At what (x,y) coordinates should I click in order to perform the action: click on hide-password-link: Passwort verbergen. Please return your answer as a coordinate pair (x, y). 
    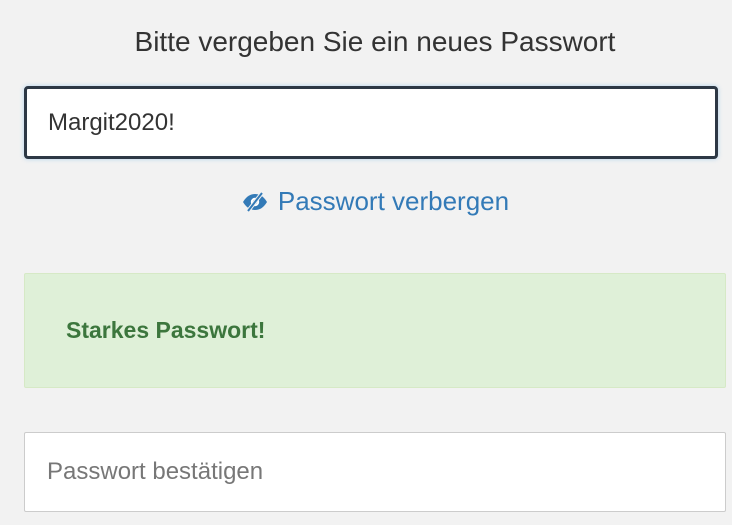
    Looking at the image, I should click on (366, 201).